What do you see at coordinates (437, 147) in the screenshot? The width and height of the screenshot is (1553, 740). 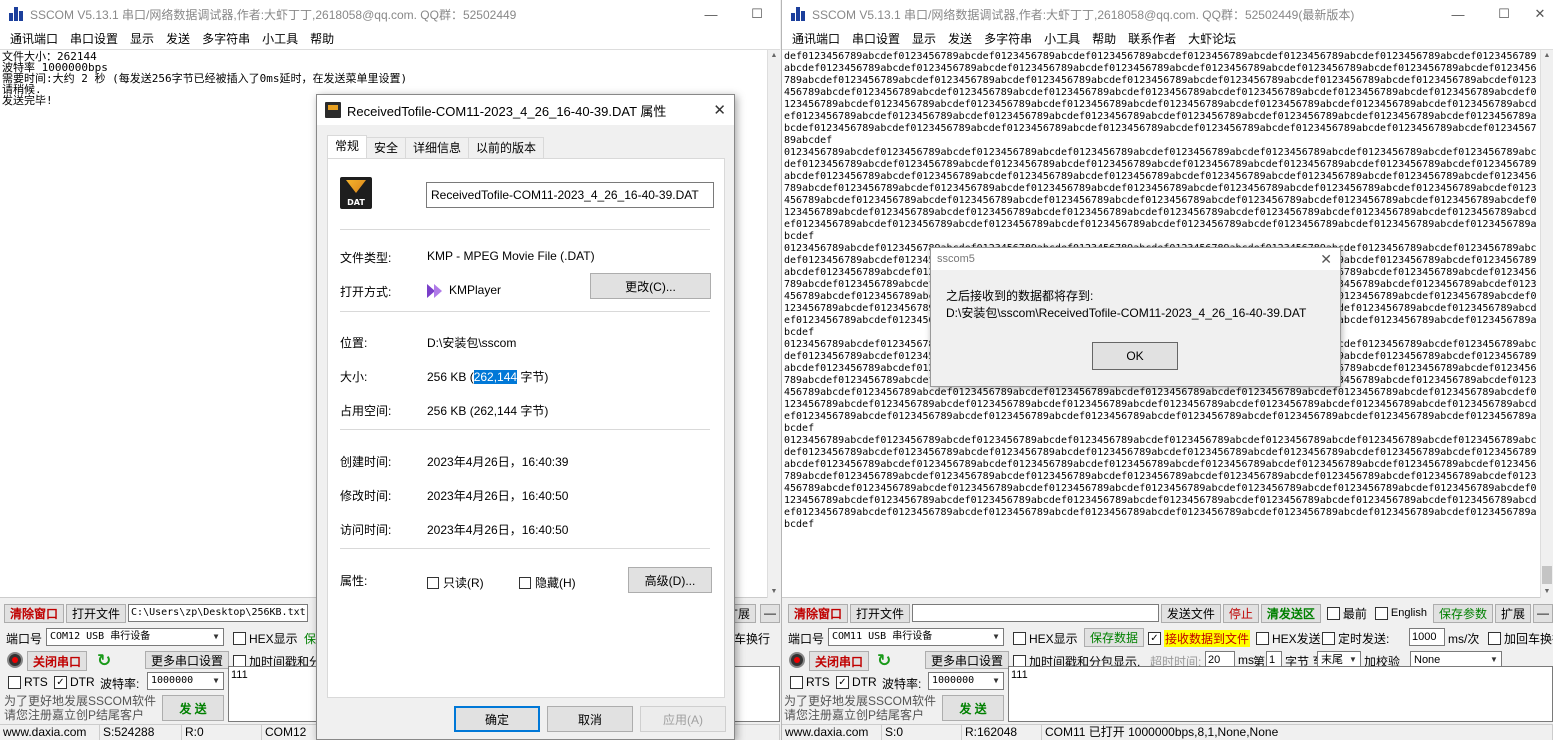 I see `tab-details: 详细信息` at bounding box center [437, 147].